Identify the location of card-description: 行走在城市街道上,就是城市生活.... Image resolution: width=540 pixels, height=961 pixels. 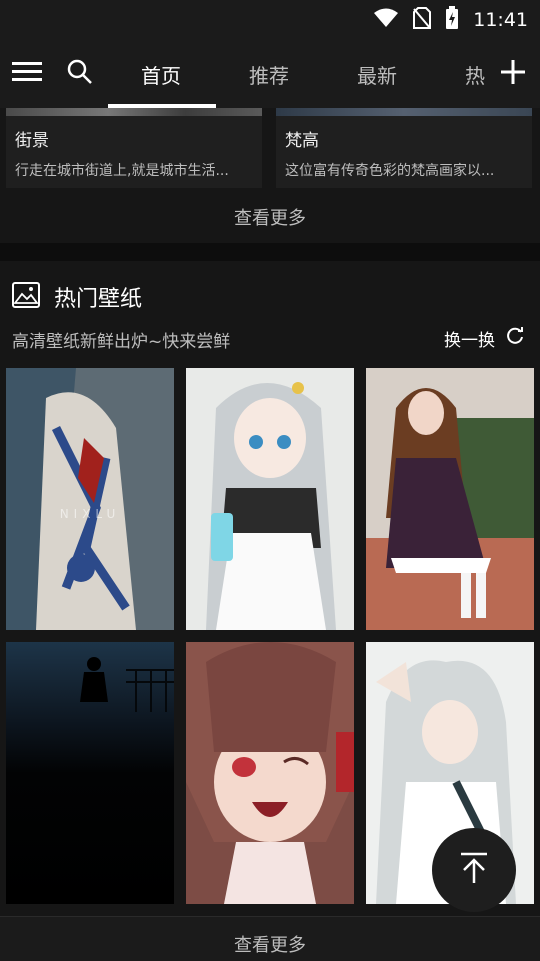
(122, 171).